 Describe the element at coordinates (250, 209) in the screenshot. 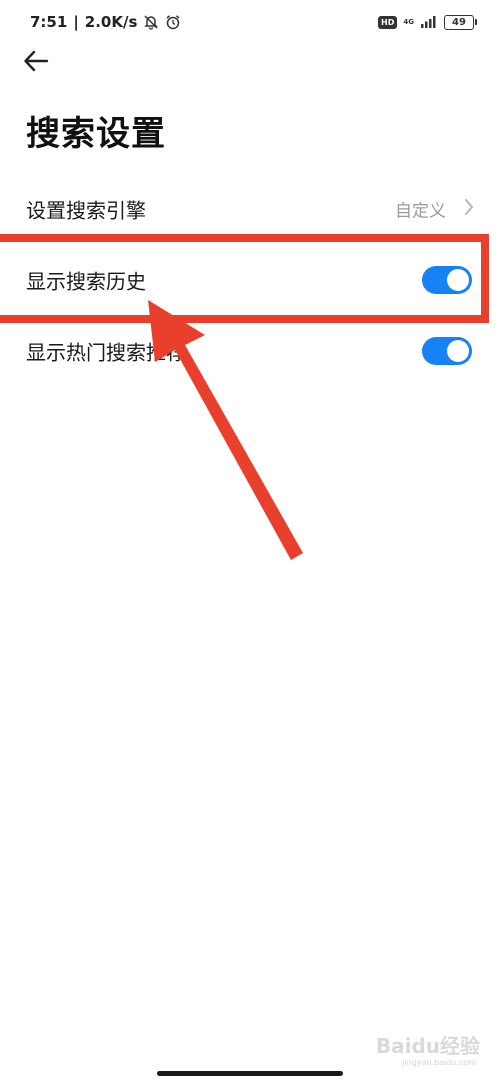

I see `search-engine-row: 设置搜索引擎 自定义` at that location.